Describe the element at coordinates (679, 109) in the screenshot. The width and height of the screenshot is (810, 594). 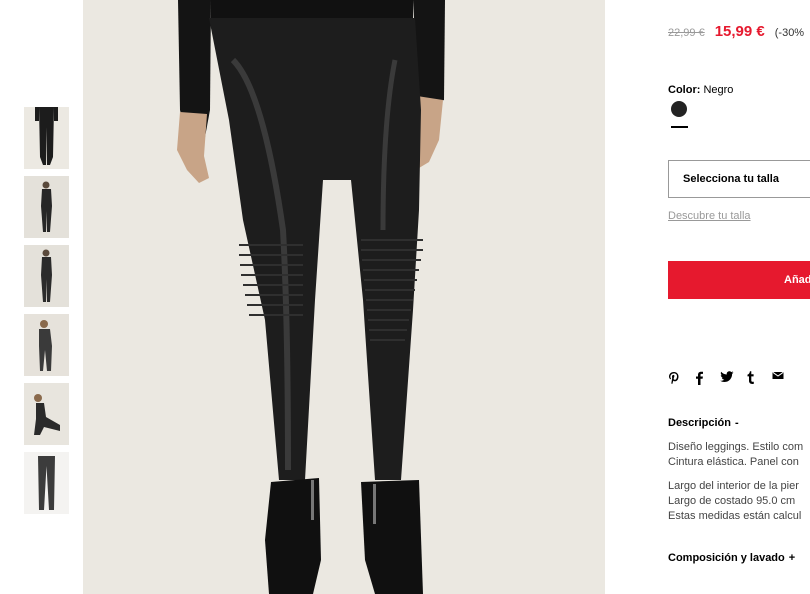
I see `color-swatch-black` at that location.